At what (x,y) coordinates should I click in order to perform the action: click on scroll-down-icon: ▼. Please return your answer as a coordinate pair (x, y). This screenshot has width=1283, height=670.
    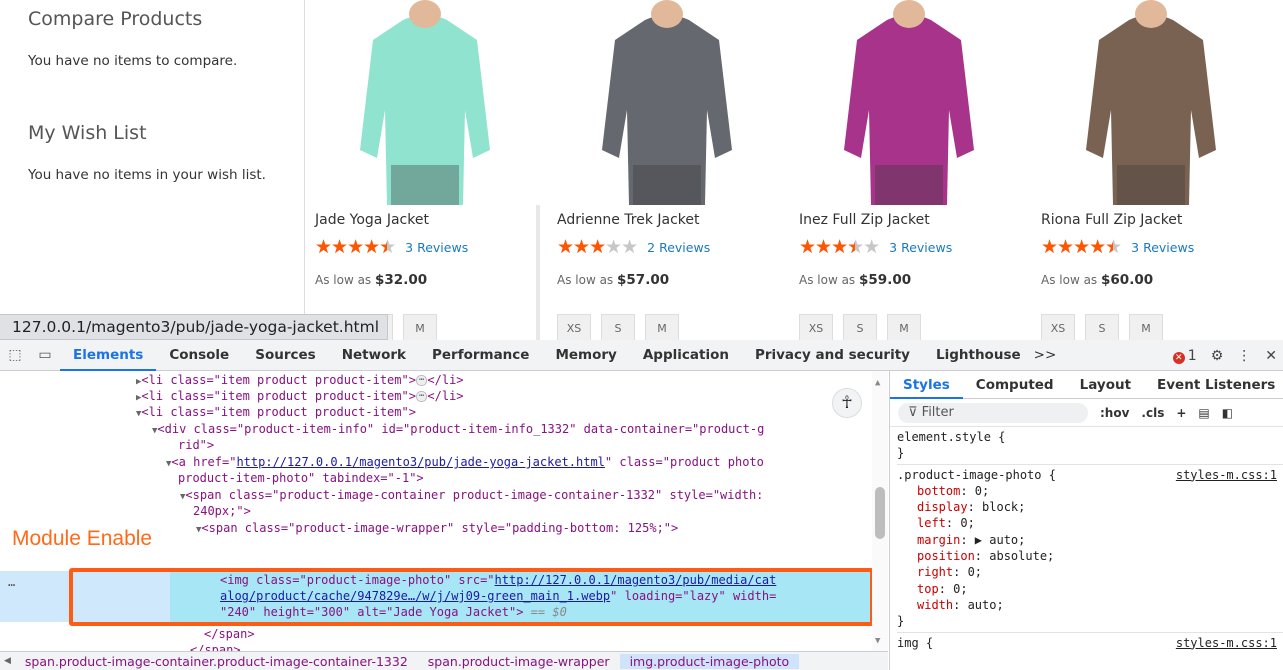
    Looking at the image, I should click on (877, 641).